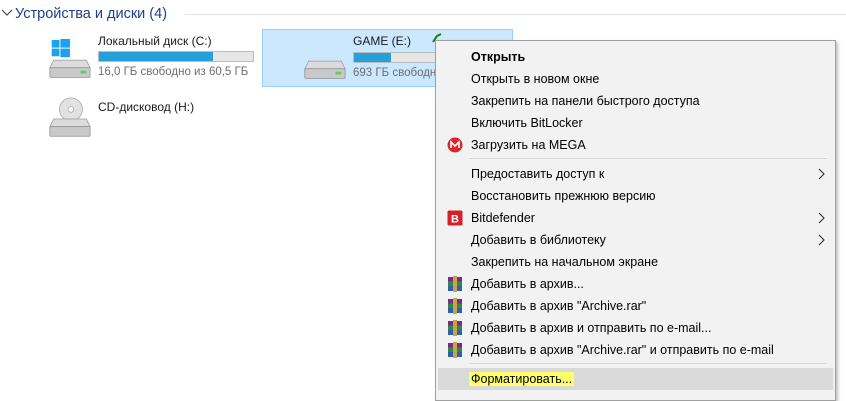 The image size is (846, 401). I want to click on group-title: Устройства и диски (4), so click(91, 14).